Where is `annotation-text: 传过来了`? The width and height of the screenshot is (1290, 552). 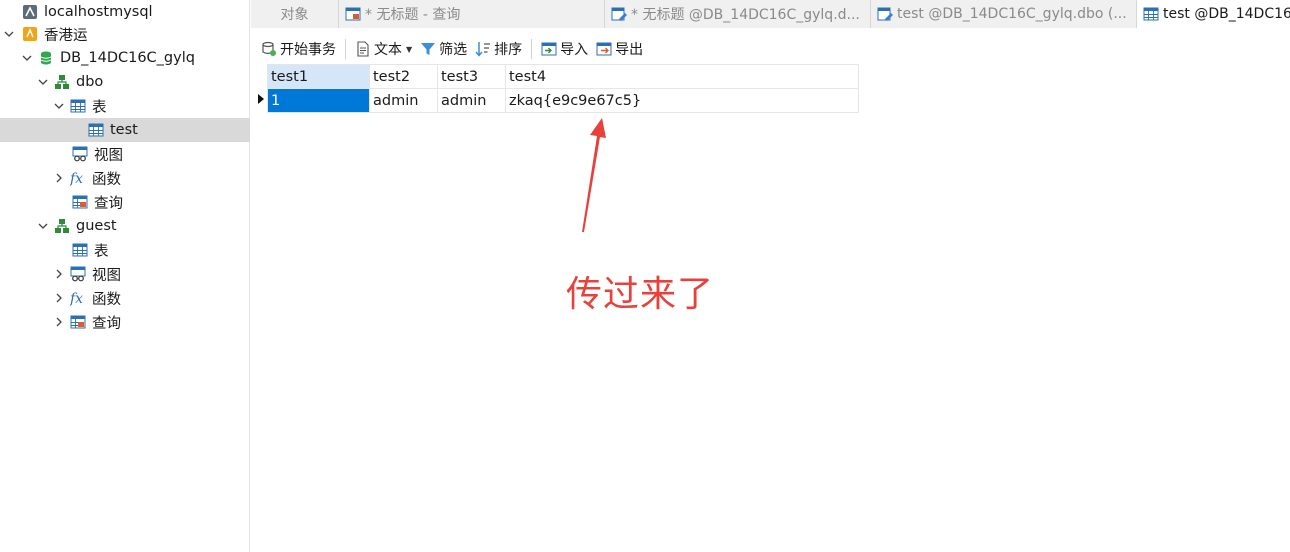 annotation-text: 传过来了 is located at coordinates (640, 294).